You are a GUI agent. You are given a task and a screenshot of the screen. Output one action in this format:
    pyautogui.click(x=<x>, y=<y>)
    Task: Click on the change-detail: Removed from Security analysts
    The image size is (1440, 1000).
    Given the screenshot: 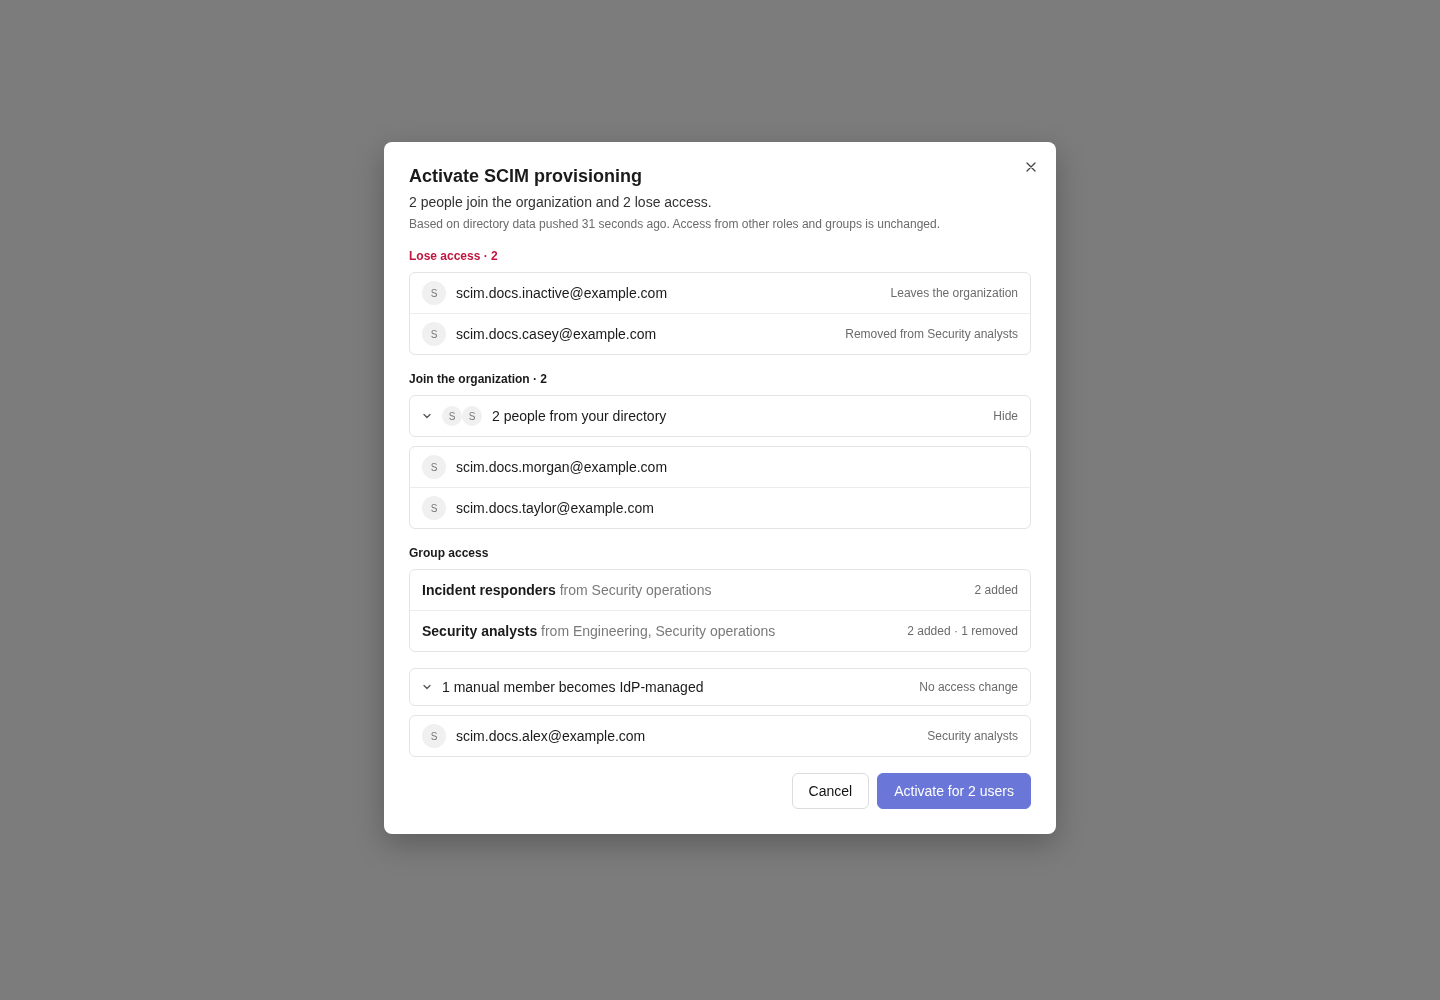 What is the action you would take?
    pyautogui.click(x=931, y=334)
    